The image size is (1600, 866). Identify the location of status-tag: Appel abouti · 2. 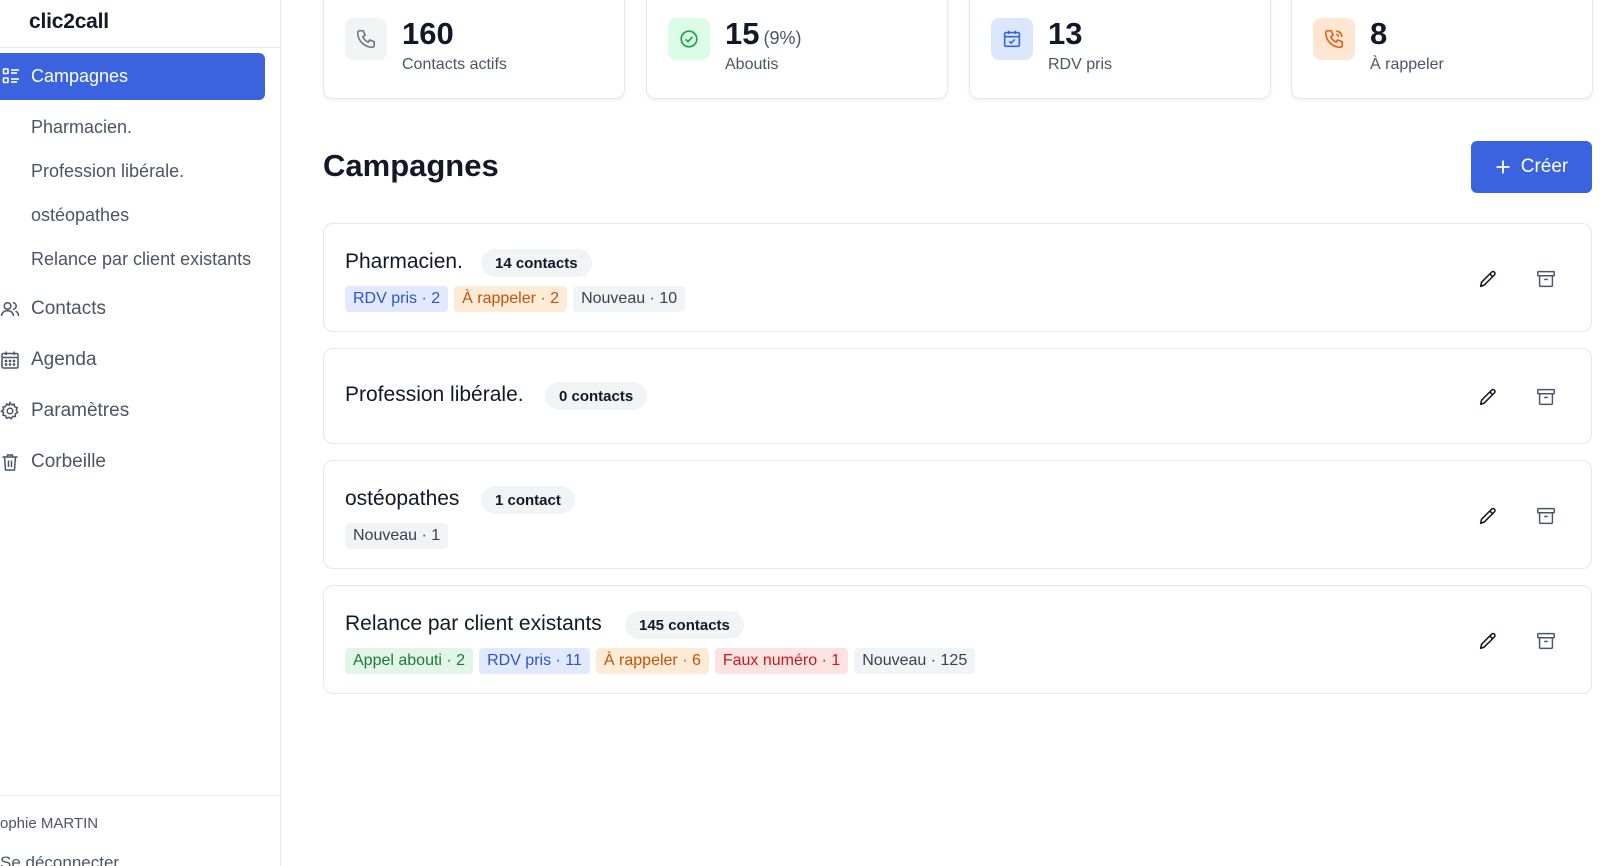
(409, 661).